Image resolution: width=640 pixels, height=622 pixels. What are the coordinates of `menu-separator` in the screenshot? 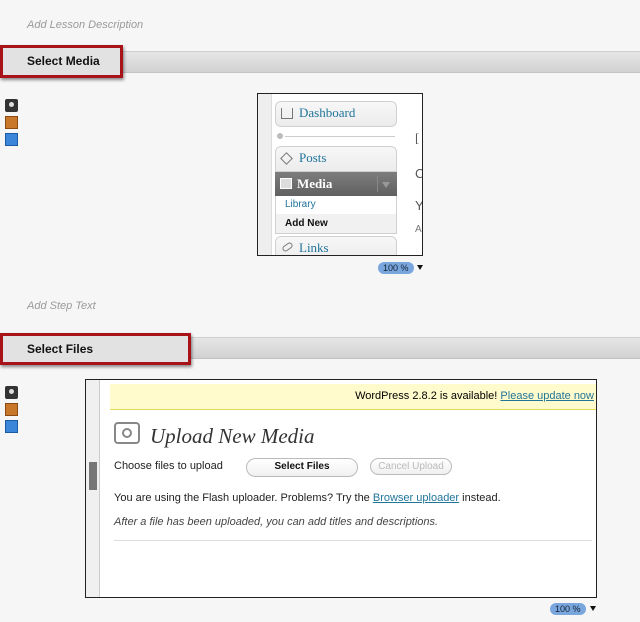 It's located at (336, 136).